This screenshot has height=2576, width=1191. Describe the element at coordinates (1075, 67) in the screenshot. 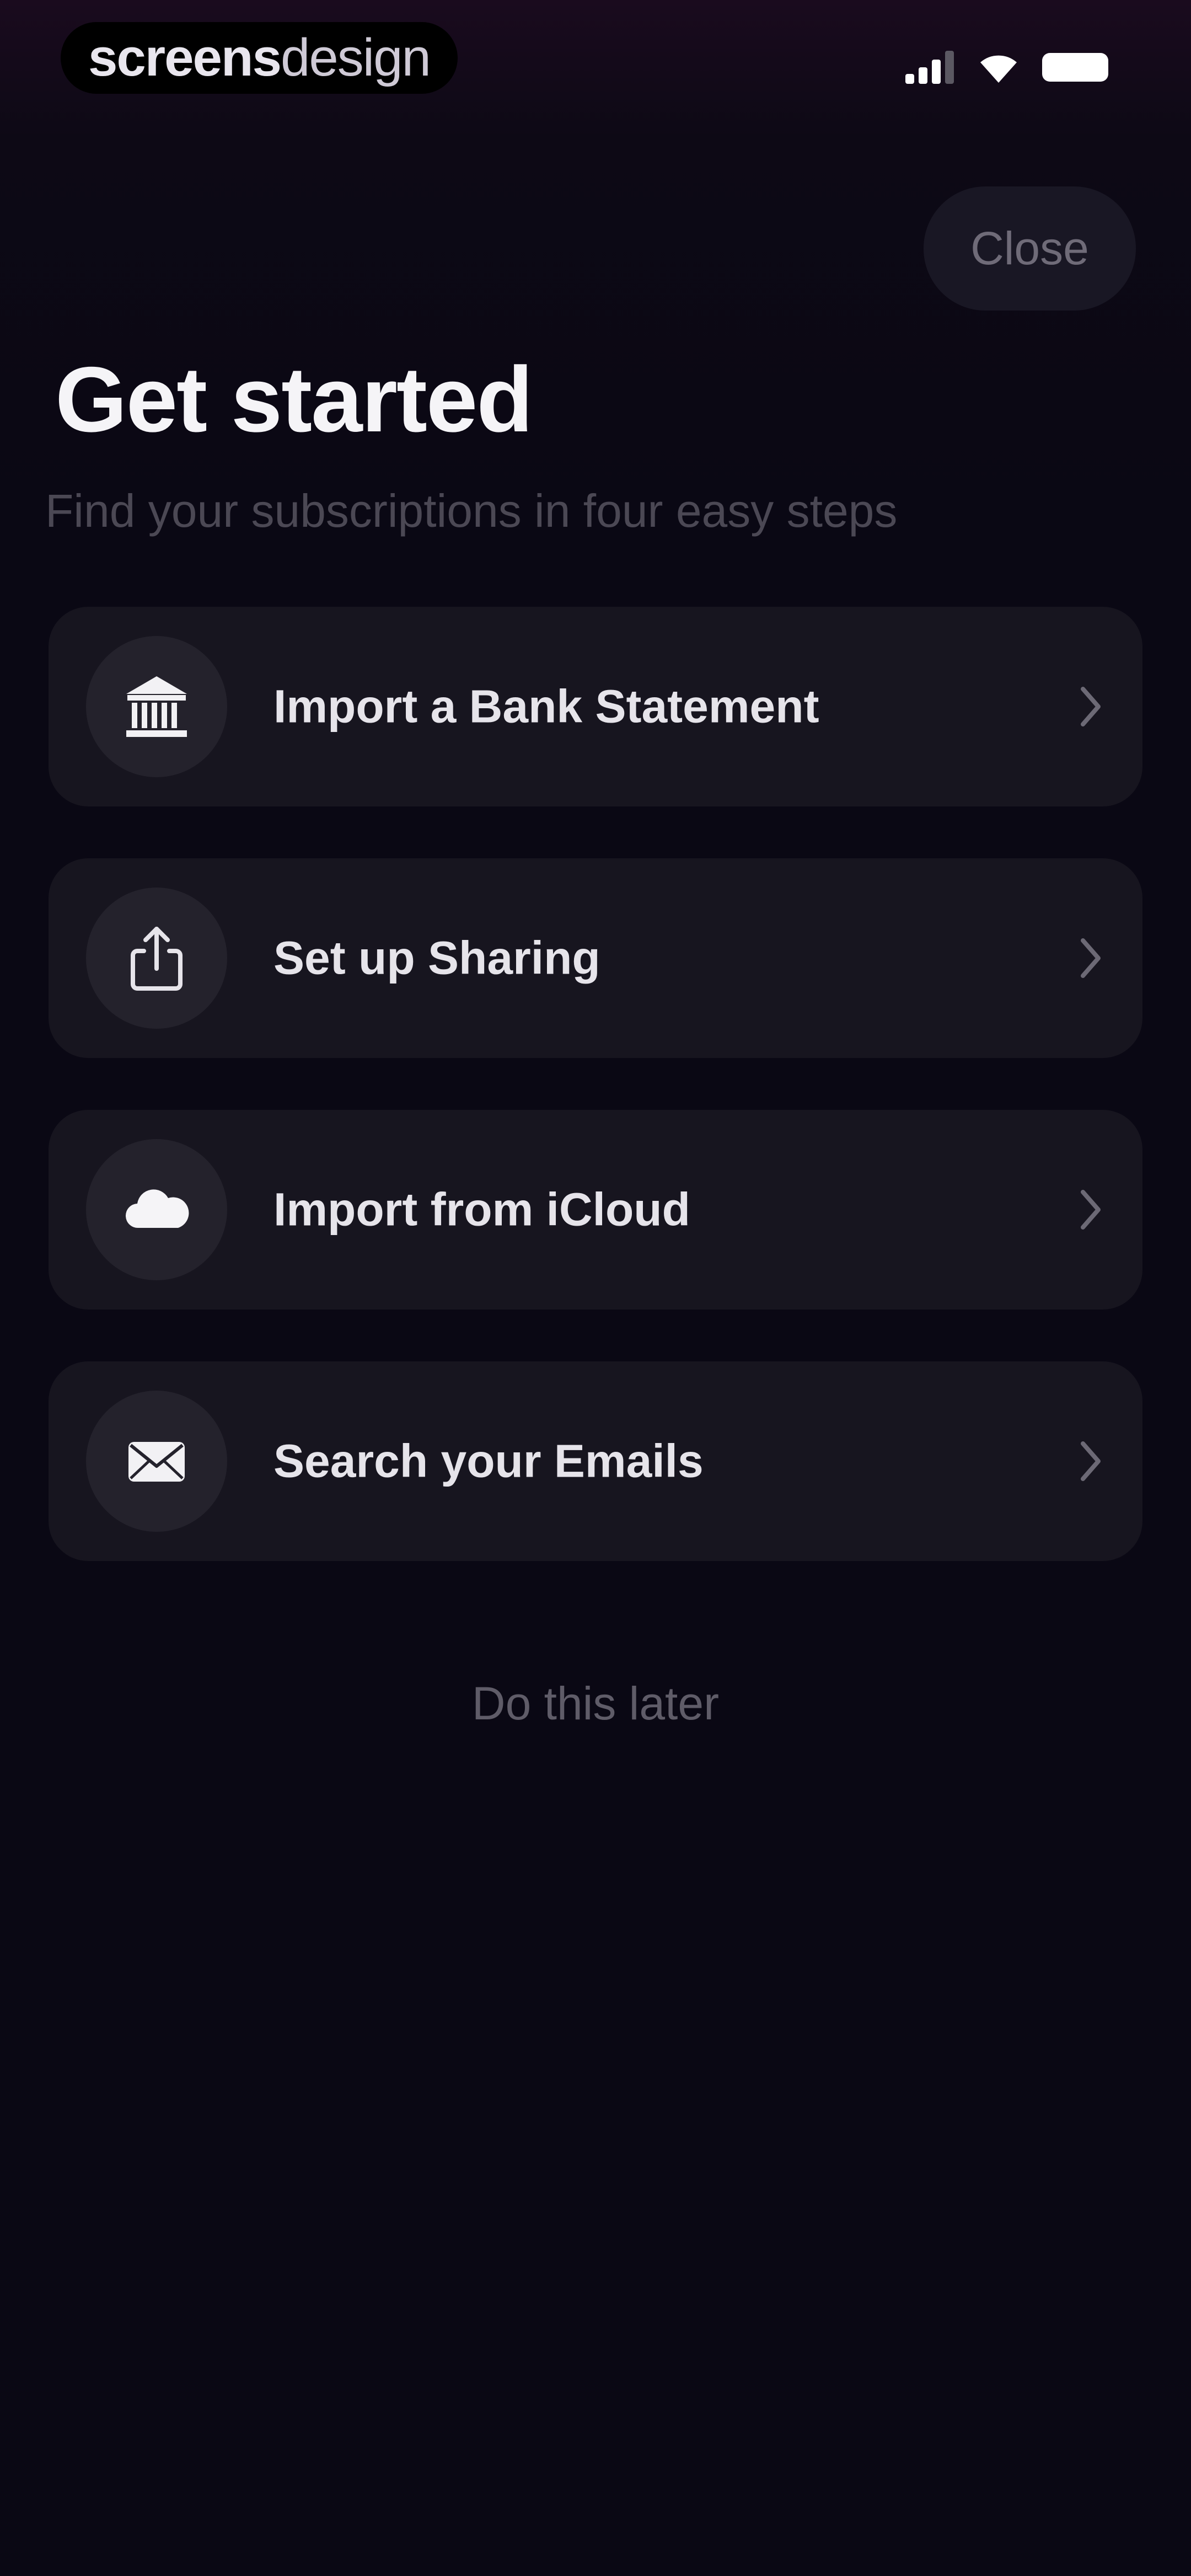

I see `battery-icon` at that location.